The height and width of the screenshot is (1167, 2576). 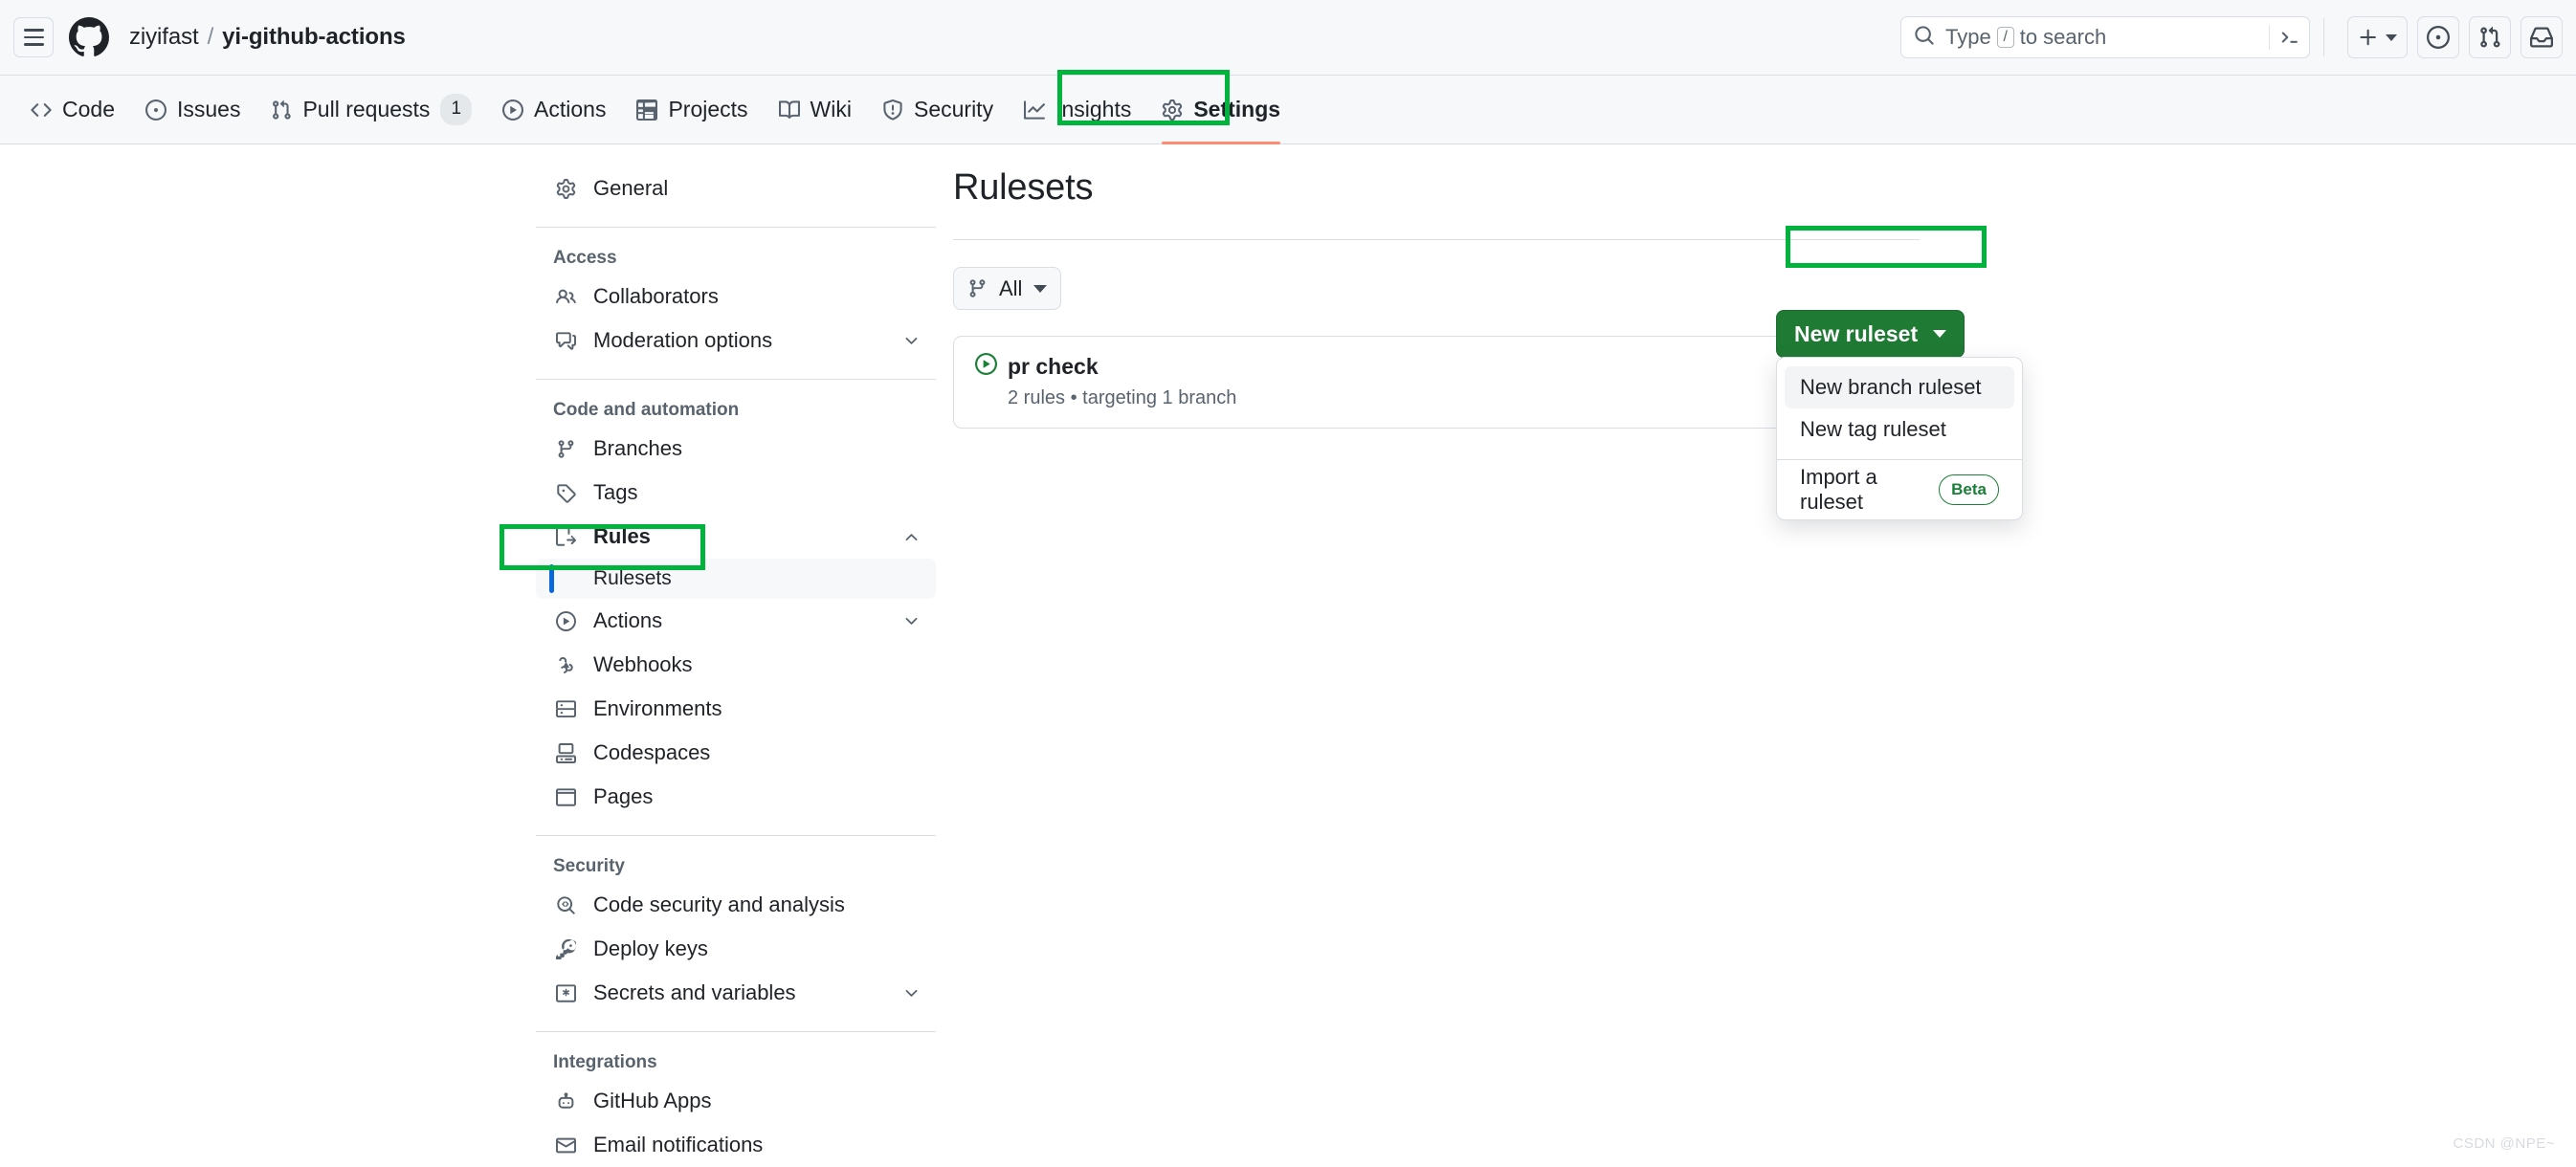 I want to click on sidebar-item-label: GitHub Apps, so click(x=652, y=1100).